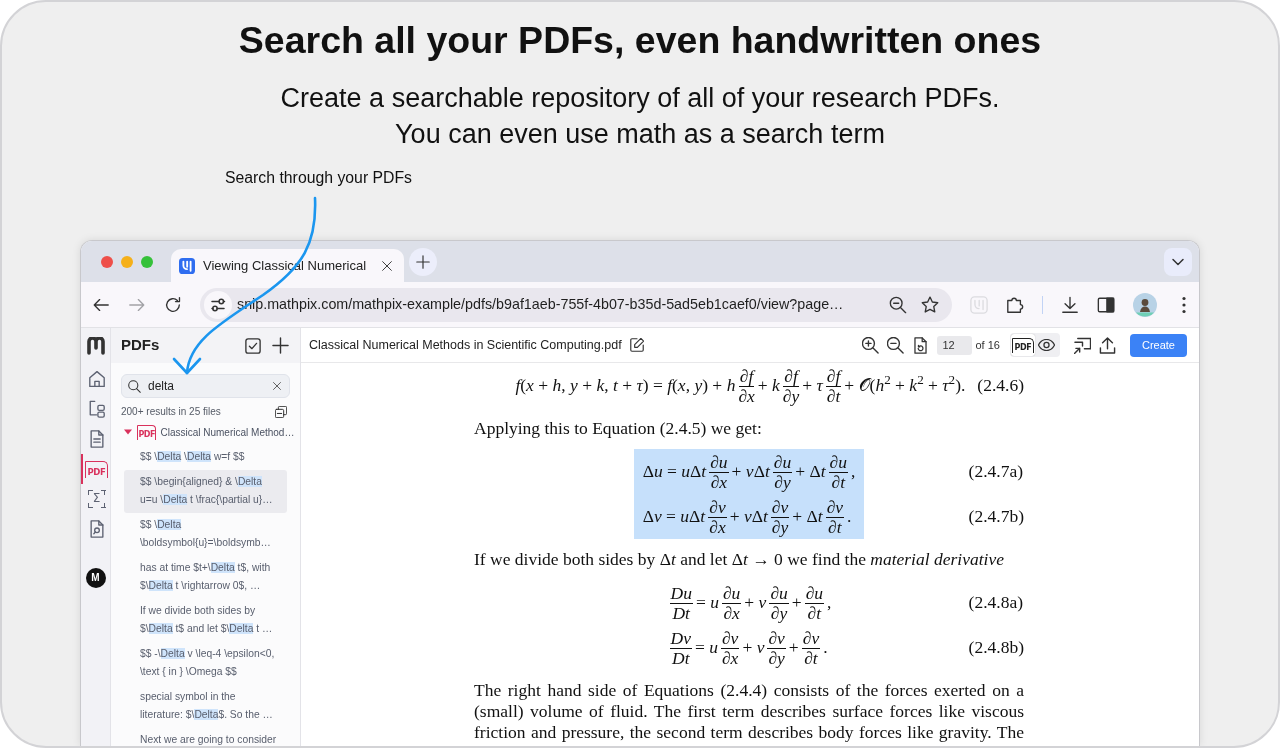  Describe the element at coordinates (1070, 304) in the screenshot. I see `download-icon` at that location.